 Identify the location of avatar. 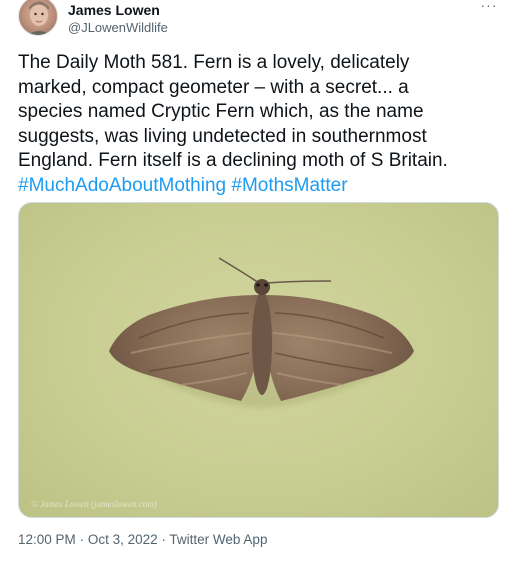
(38, 18).